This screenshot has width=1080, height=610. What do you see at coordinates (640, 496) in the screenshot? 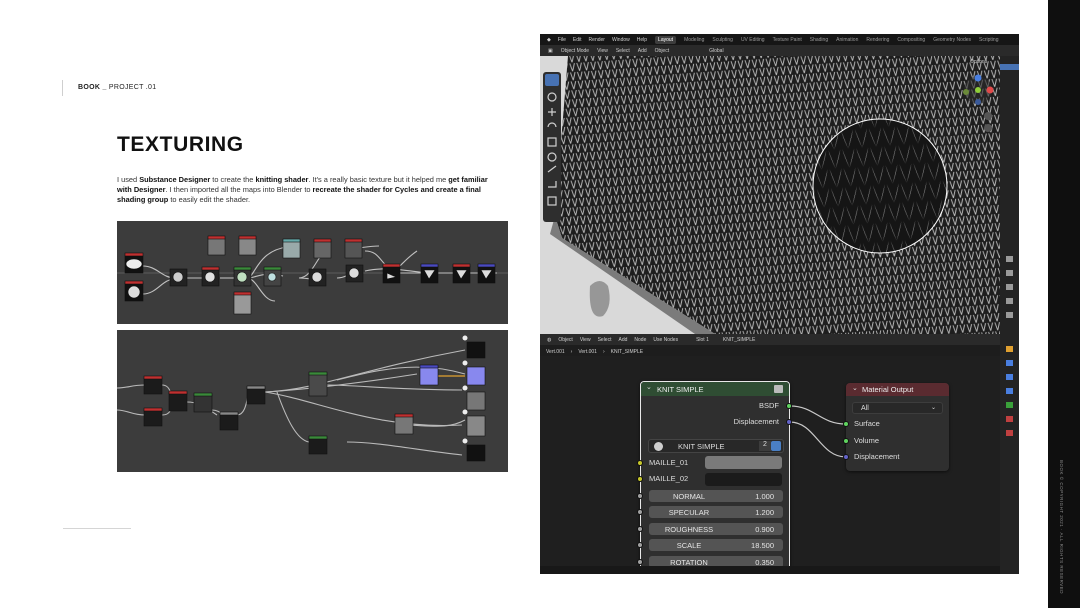
I see `input-normal-socket` at bounding box center [640, 496].